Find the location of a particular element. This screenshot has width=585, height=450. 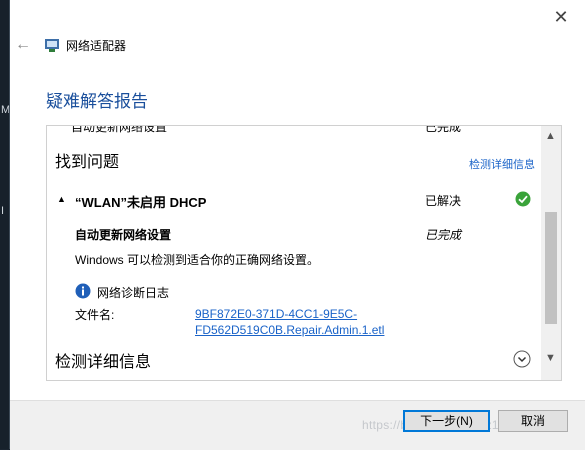

scroll-down-arrow-icon: ▼ is located at coordinates (550, 358).